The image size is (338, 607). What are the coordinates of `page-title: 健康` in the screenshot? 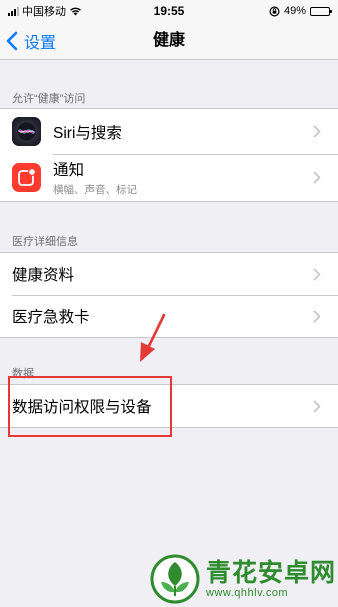 It's located at (168, 40).